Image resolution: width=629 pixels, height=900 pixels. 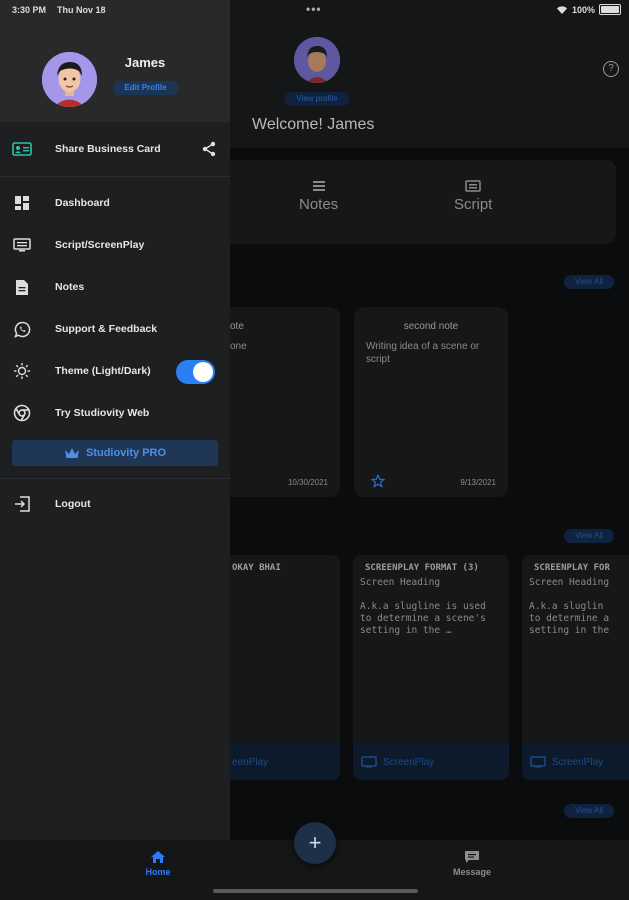 I want to click on drawer-avatar, so click(x=69, y=79).